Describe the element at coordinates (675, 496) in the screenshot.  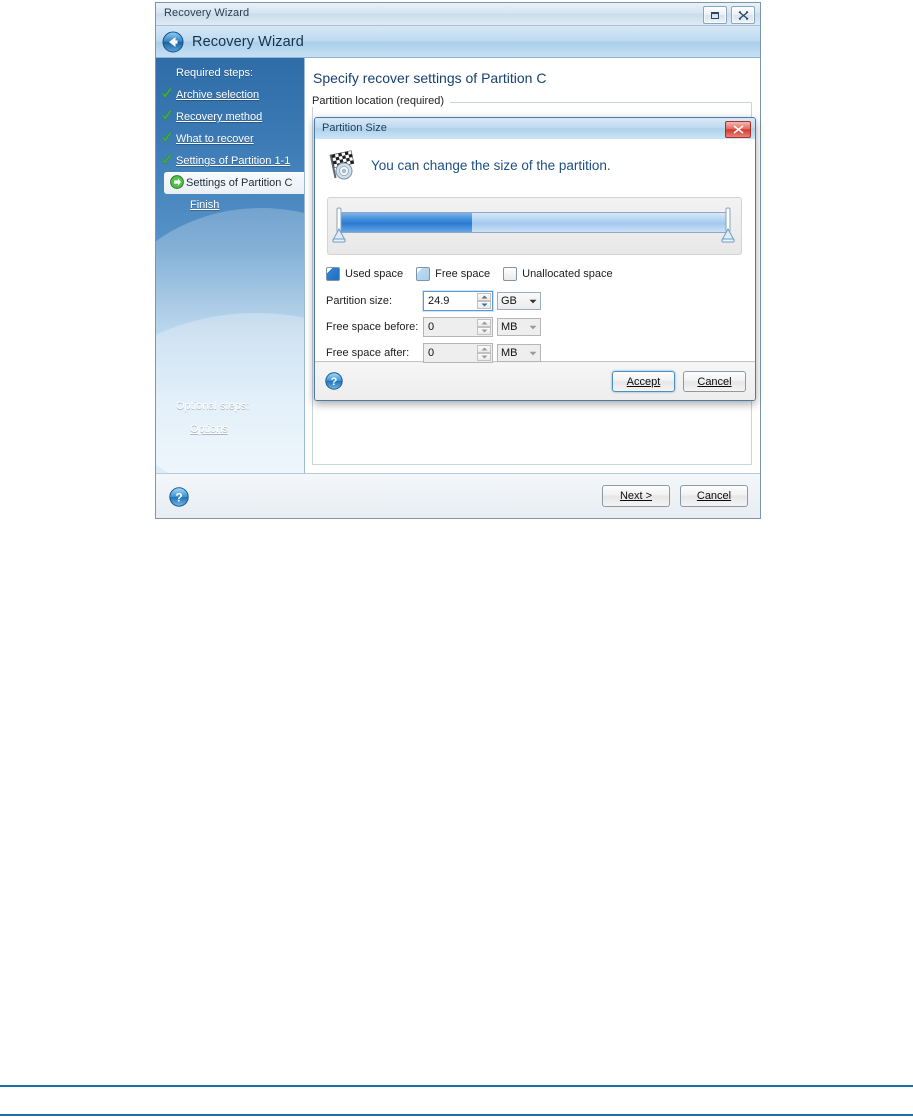
I see `wizard-footer-buttons: Next > Cancel` at that location.